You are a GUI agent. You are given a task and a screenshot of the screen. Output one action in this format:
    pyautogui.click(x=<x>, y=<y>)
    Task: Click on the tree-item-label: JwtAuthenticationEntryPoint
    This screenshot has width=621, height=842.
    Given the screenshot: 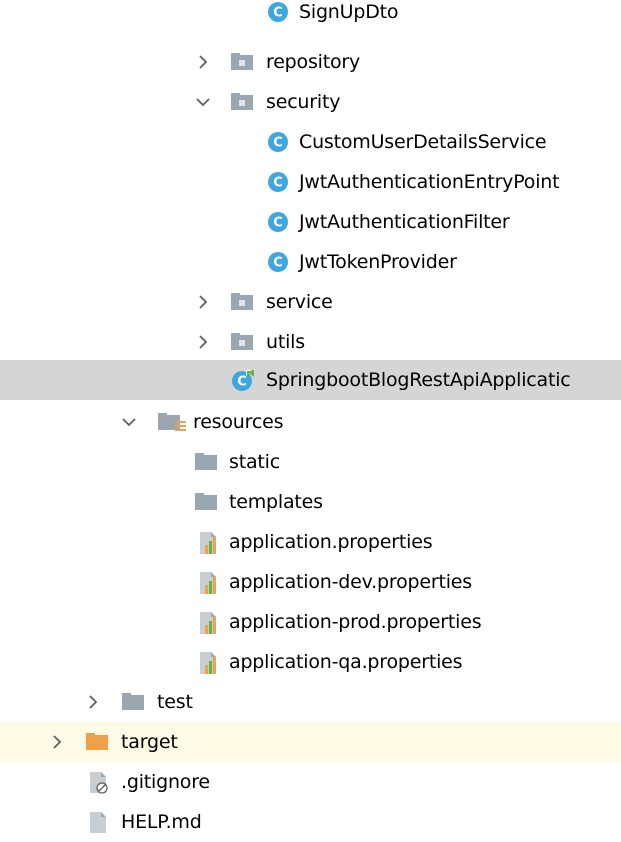 What is the action you would take?
    pyautogui.click(x=429, y=182)
    